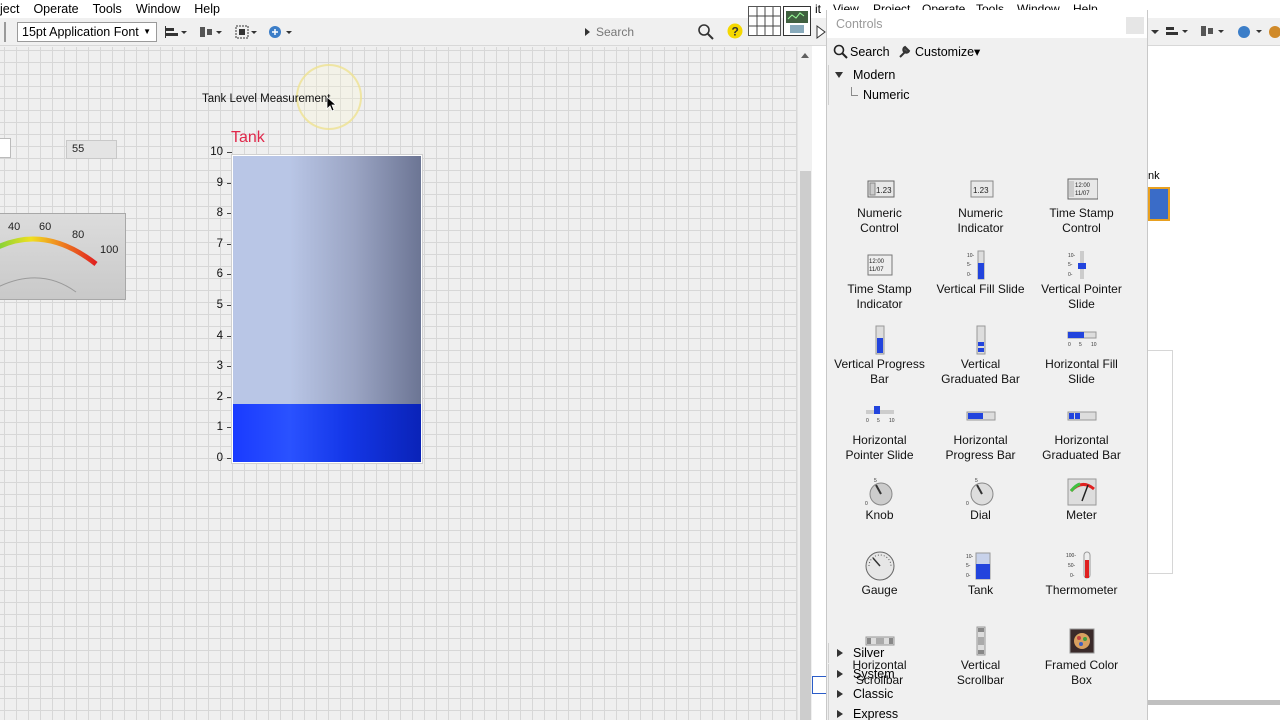 The height and width of the screenshot is (720, 1280). Describe the element at coordinates (980, 284) in the screenshot. I see `palette-item: 10- 5- 0- Vertical Fill Slide` at that location.